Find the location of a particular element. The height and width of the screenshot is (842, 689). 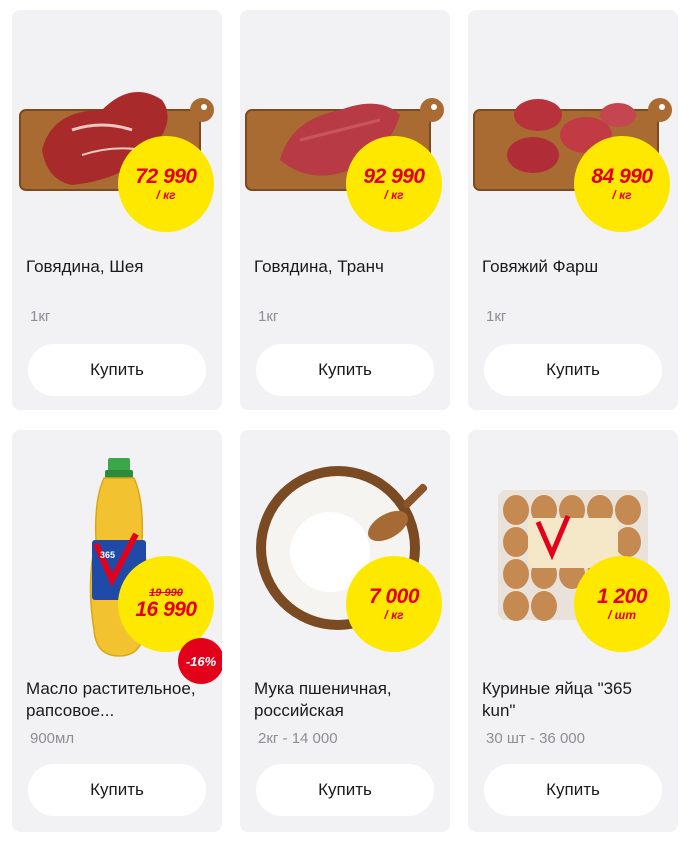

product-image: 7 000 / кг is located at coordinates (345, 541).